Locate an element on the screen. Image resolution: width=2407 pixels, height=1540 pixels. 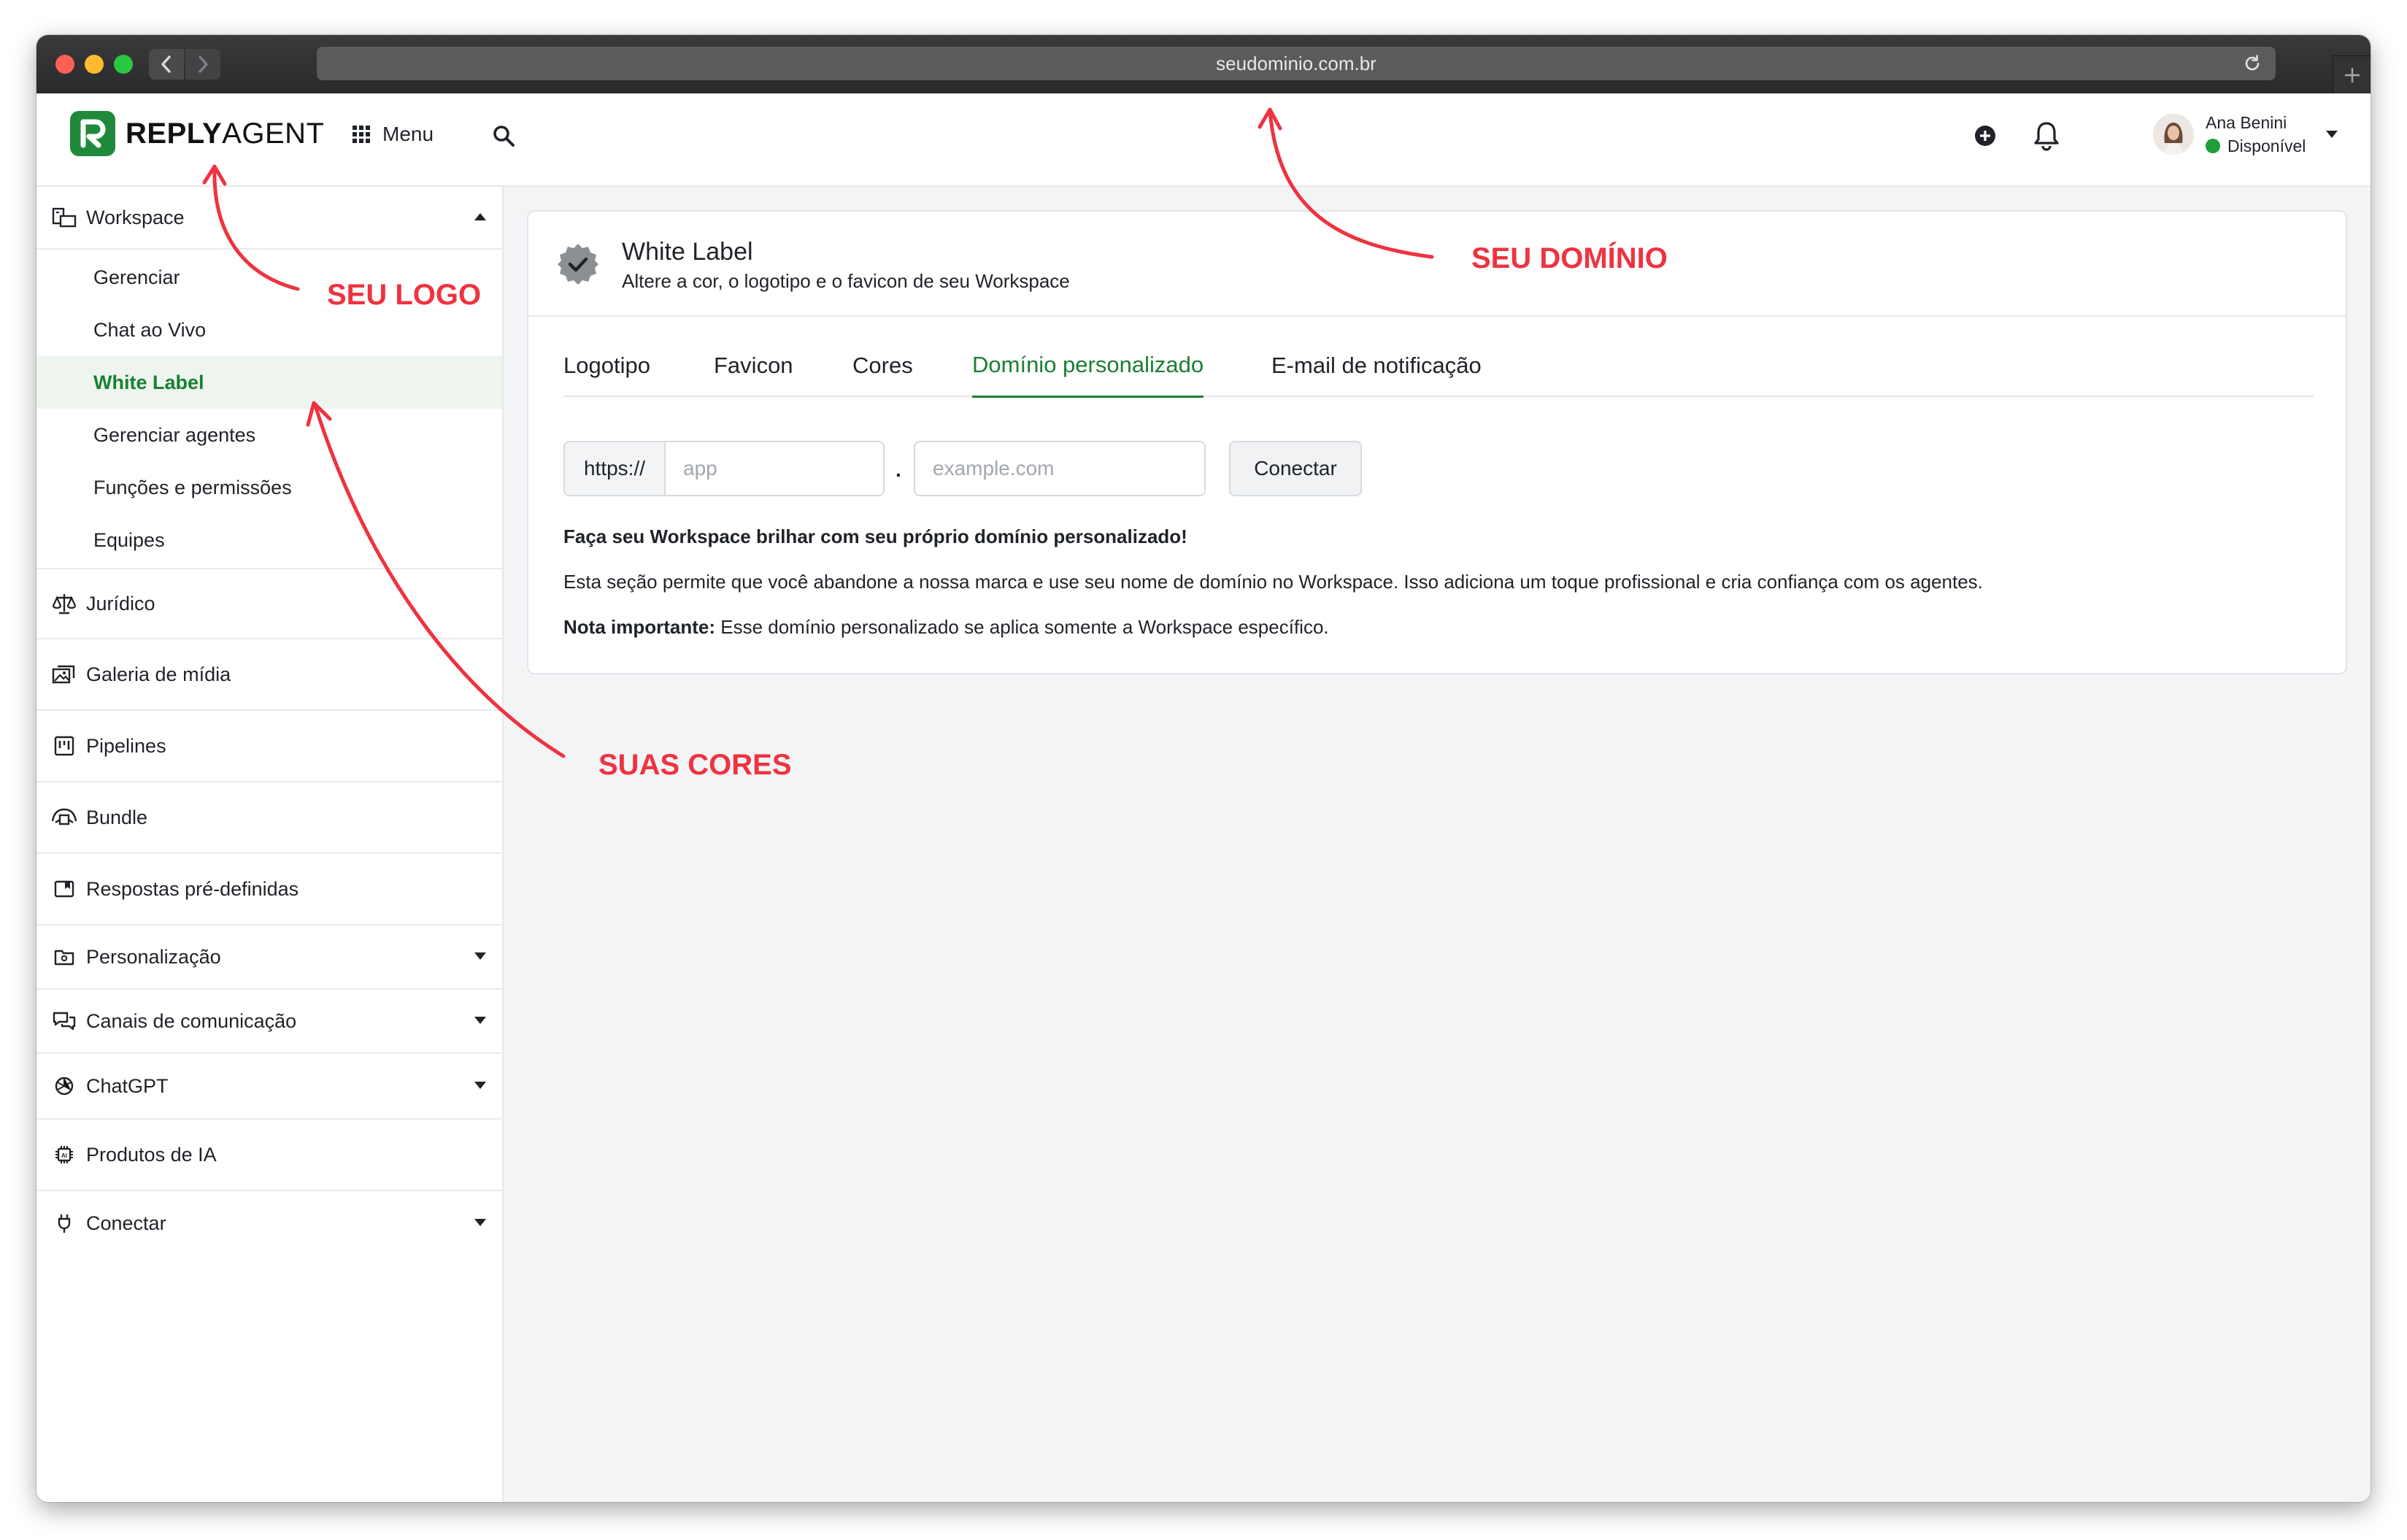
plus-icon is located at coordinates (2352, 74).